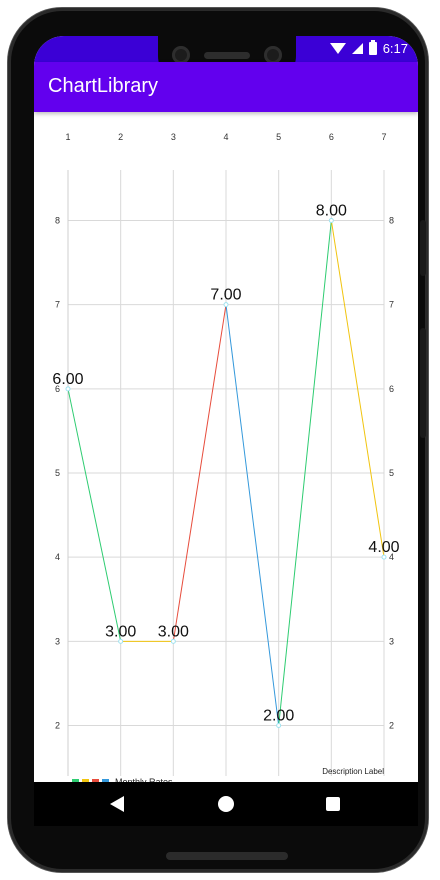 The height and width of the screenshot is (880, 440). I want to click on x-tick-label: 4, so click(225, 137).